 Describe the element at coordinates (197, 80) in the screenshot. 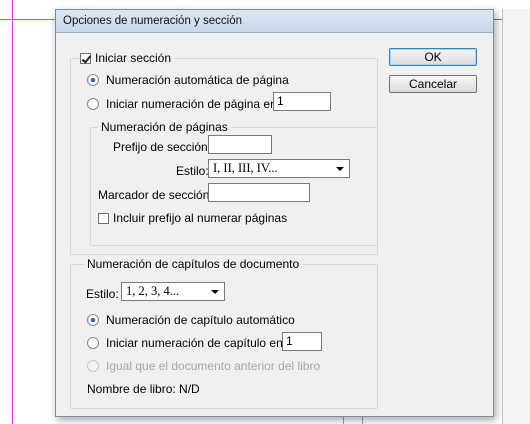

I see `auto-numbering-label: Numeración automática de página` at that location.